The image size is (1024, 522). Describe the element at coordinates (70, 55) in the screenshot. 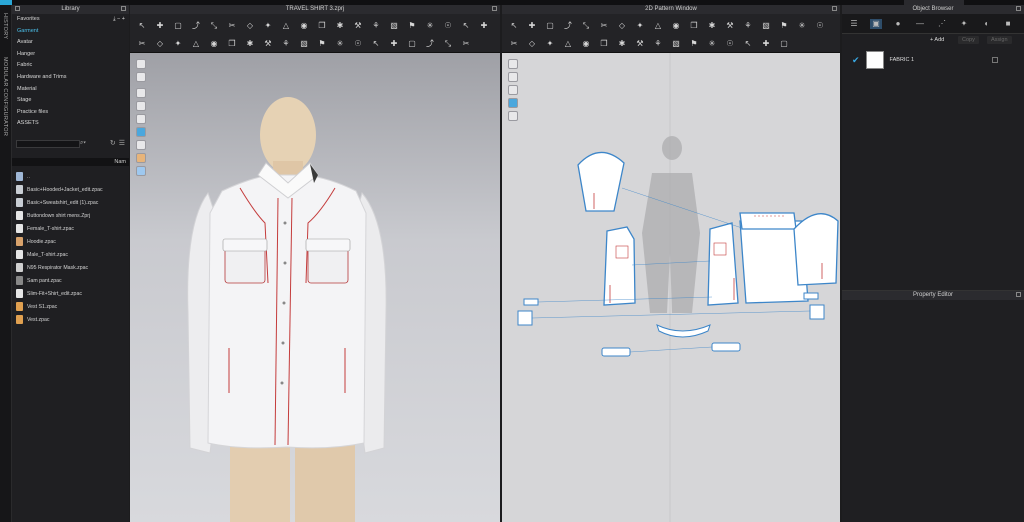

I see `library-nav-item: Hanger` at that location.